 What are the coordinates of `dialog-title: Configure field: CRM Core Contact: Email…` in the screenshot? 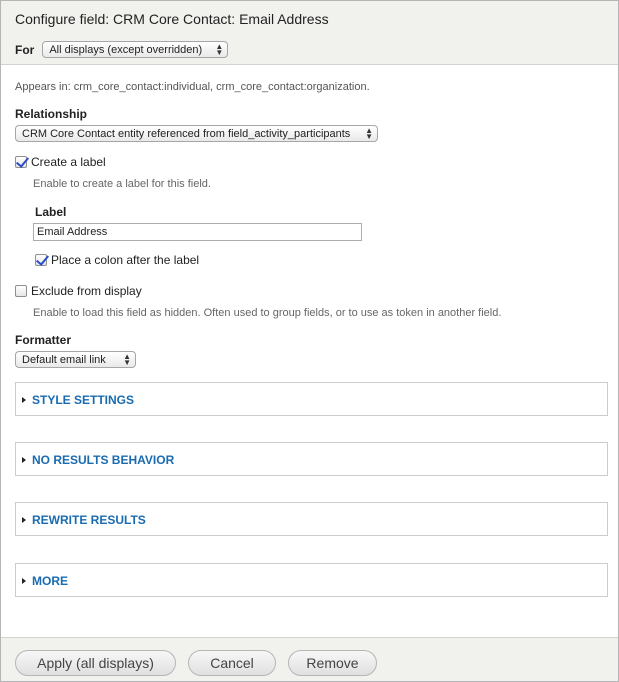 It's located at (172, 19).